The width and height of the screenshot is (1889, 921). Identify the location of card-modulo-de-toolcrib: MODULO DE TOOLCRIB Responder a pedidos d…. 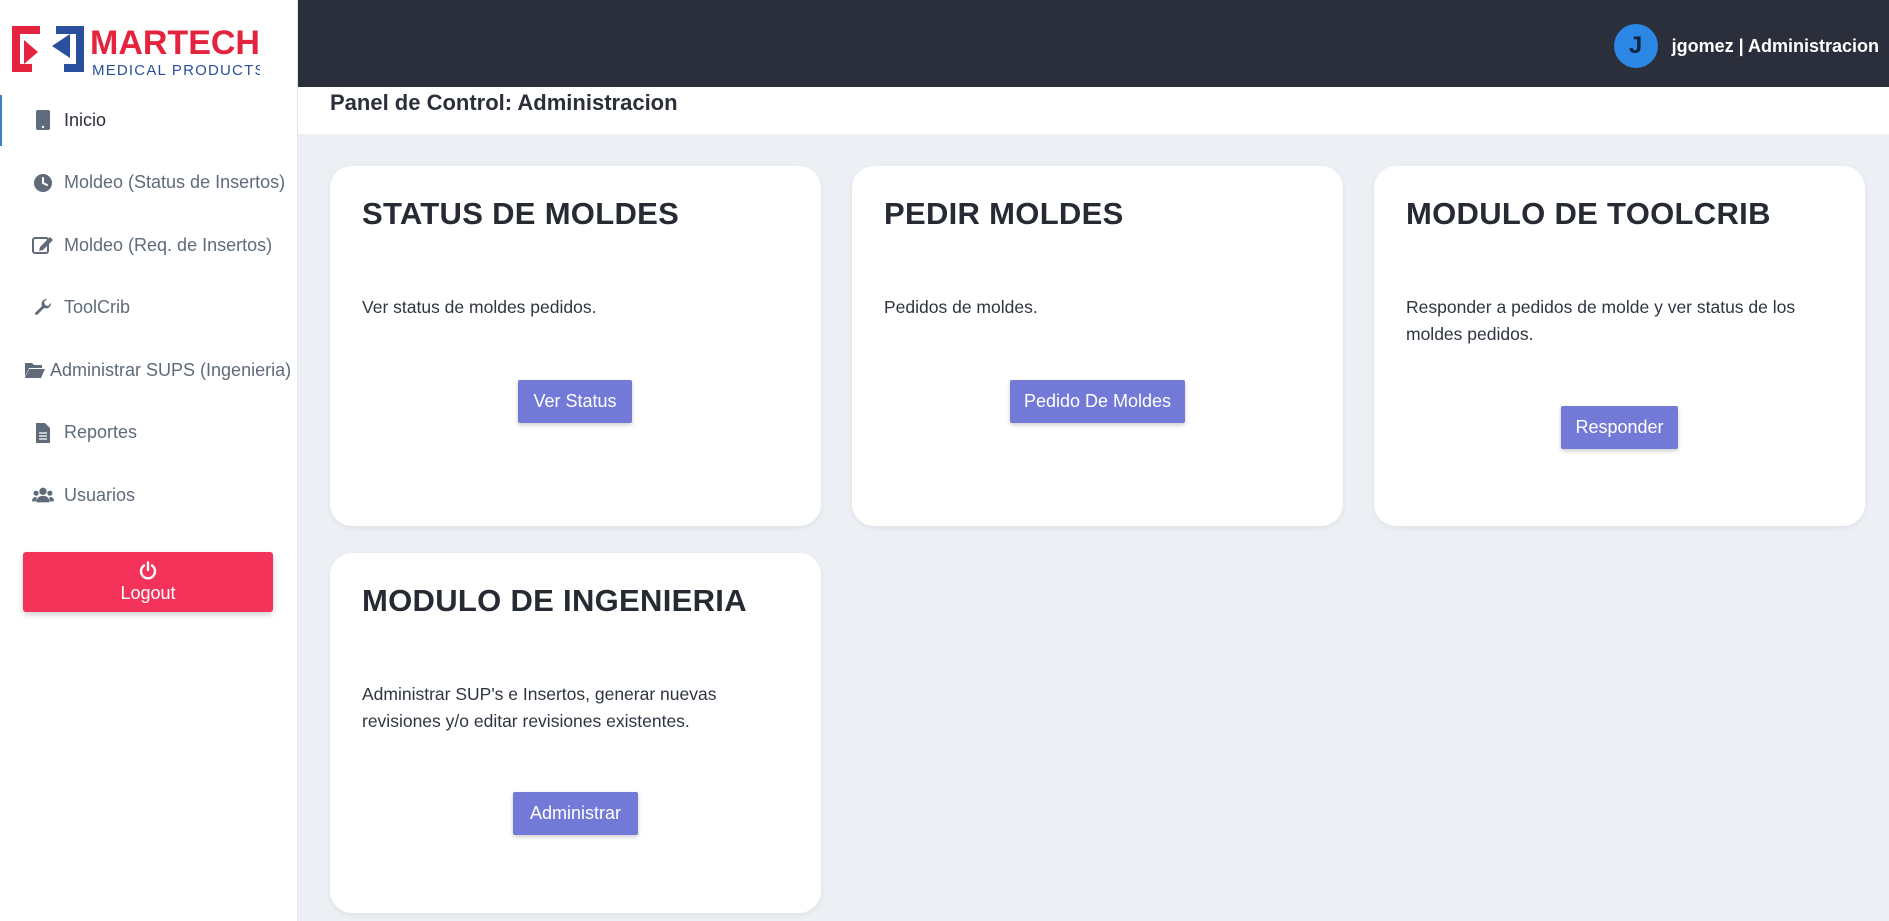
(1619, 346).